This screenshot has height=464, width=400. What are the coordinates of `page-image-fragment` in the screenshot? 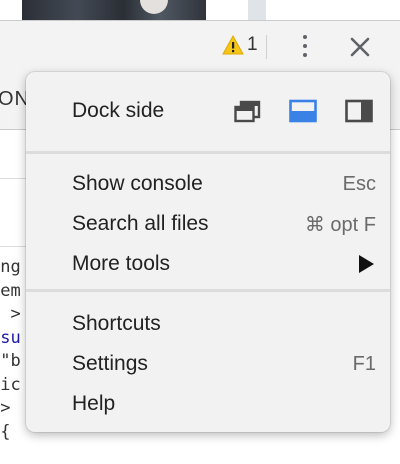 It's located at (114, 10).